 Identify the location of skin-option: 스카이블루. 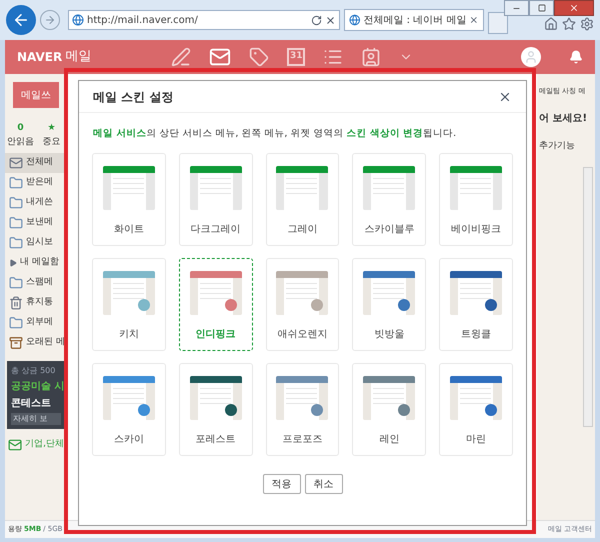
(389, 199).